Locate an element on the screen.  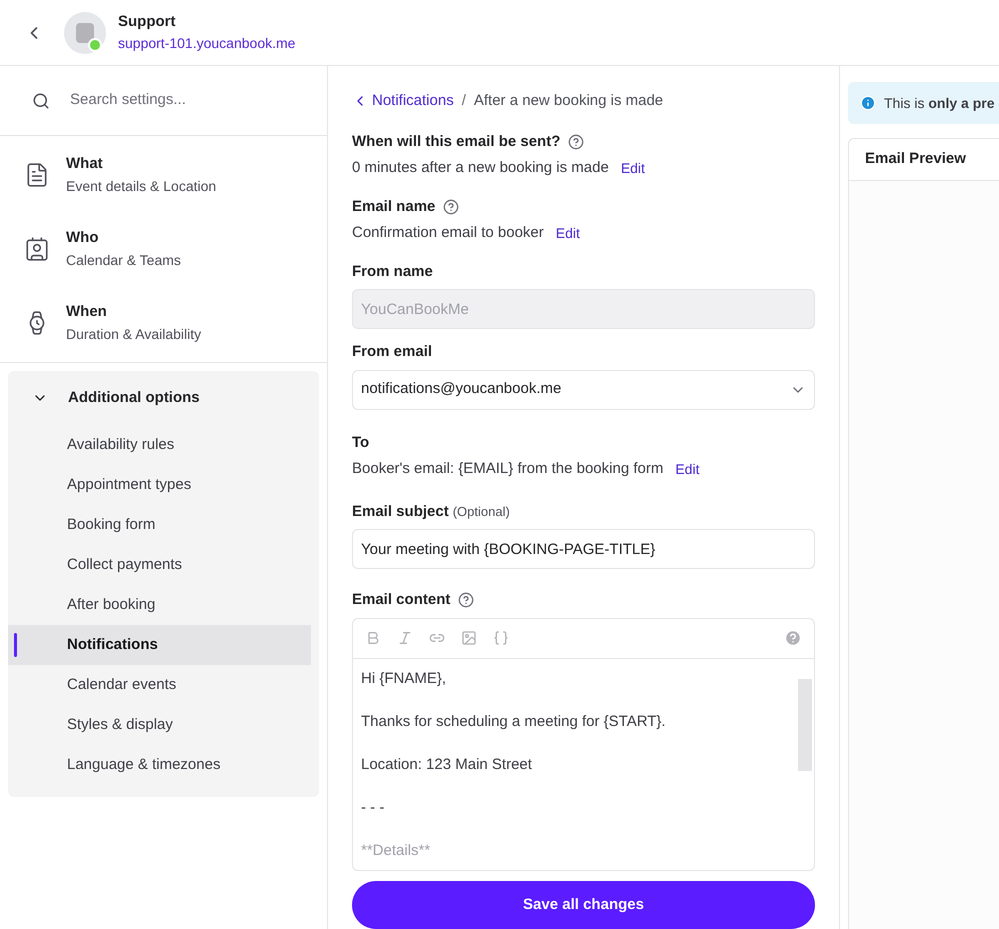
section-title: Who is located at coordinates (83, 238).